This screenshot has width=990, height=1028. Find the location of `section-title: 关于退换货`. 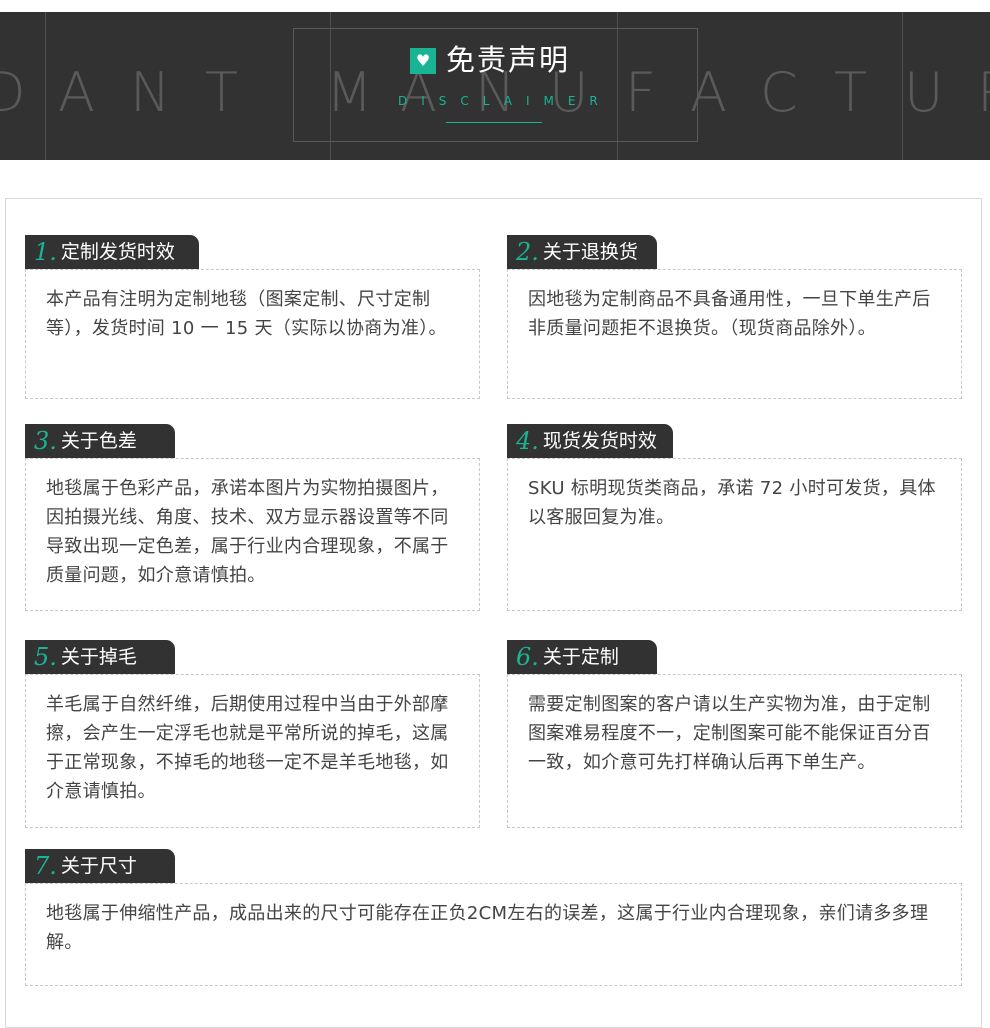

section-title: 关于退换货 is located at coordinates (590, 251).